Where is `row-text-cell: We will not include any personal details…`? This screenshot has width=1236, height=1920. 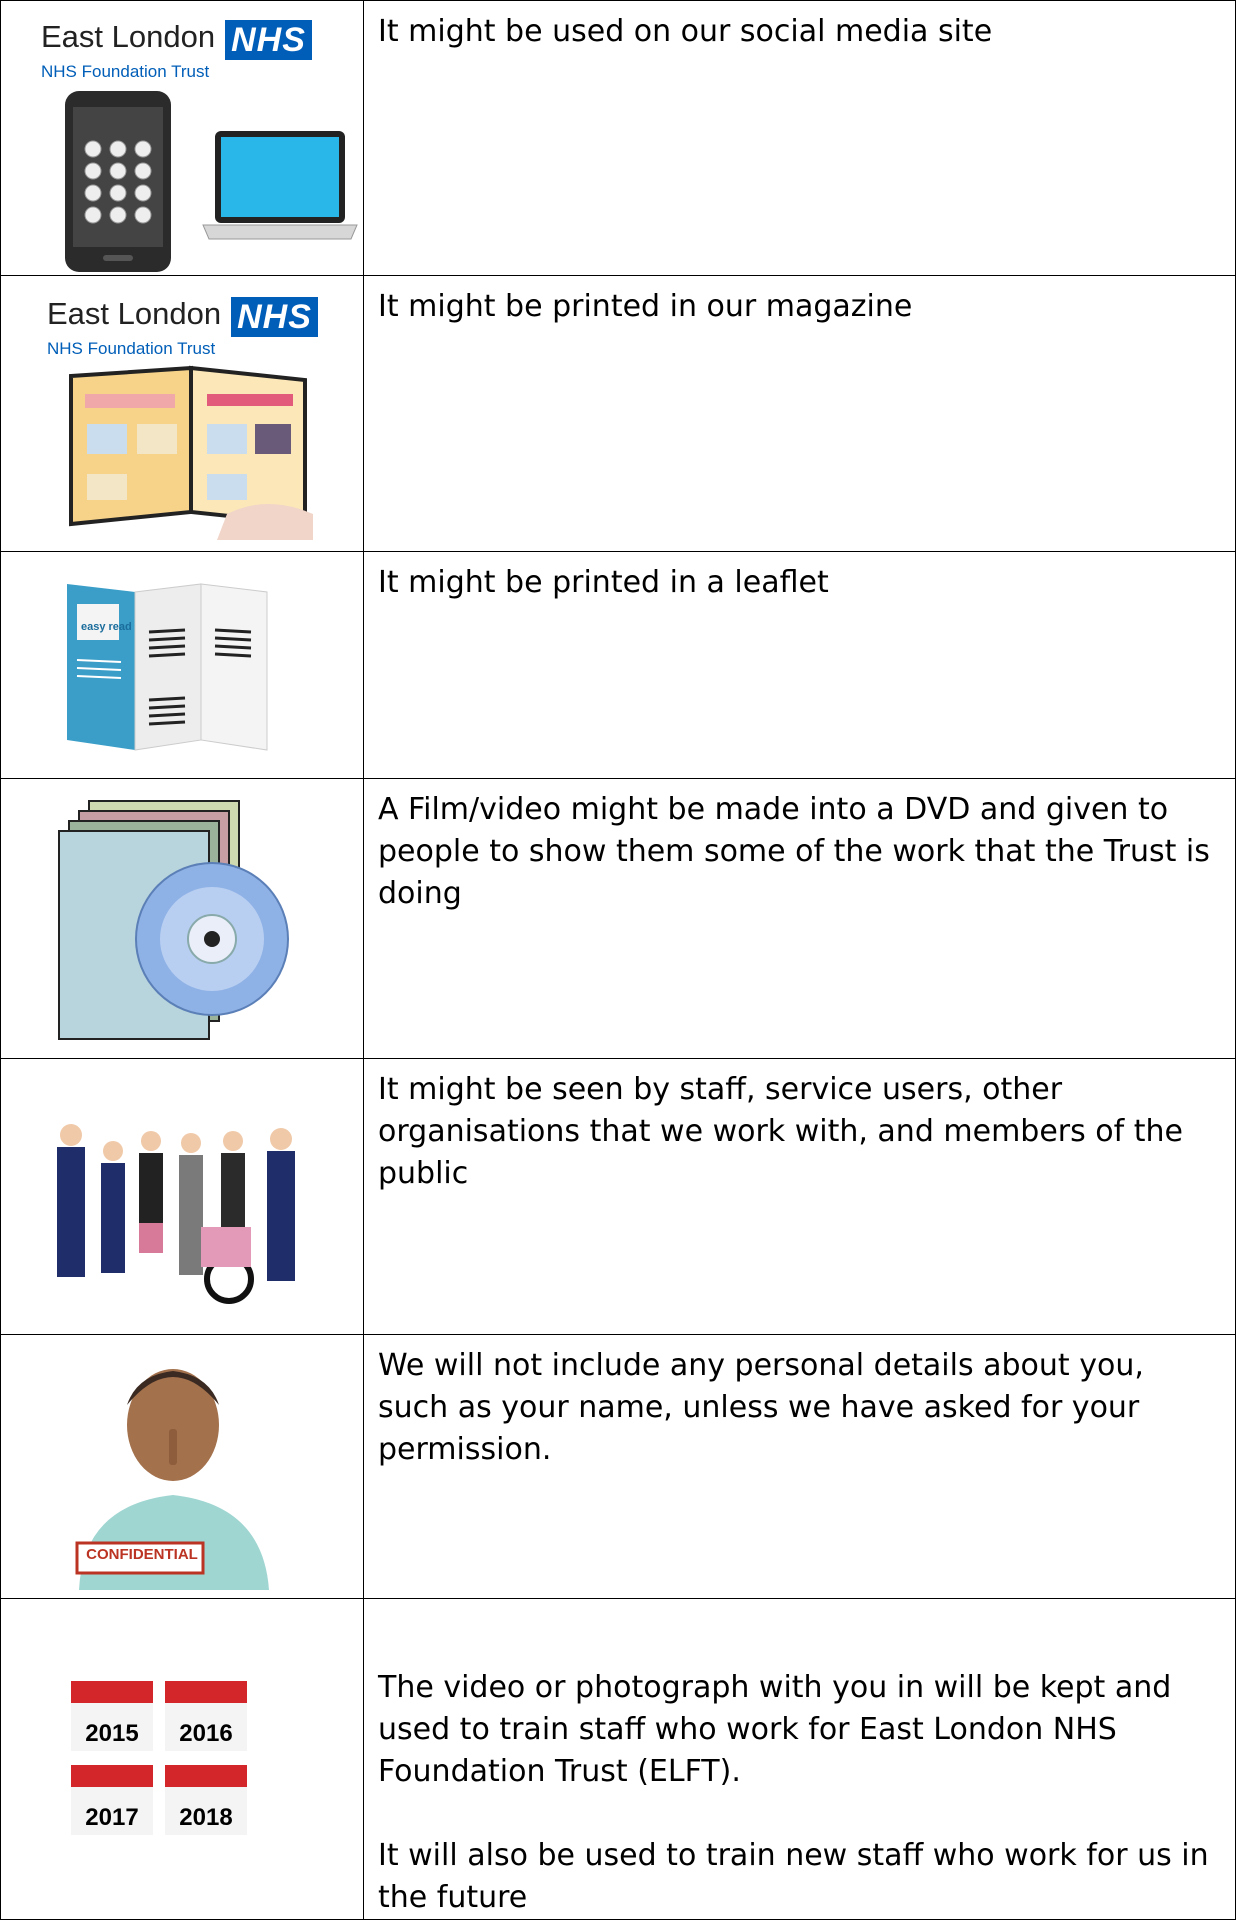 row-text-cell: We will not include any personal details… is located at coordinates (799, 1466).